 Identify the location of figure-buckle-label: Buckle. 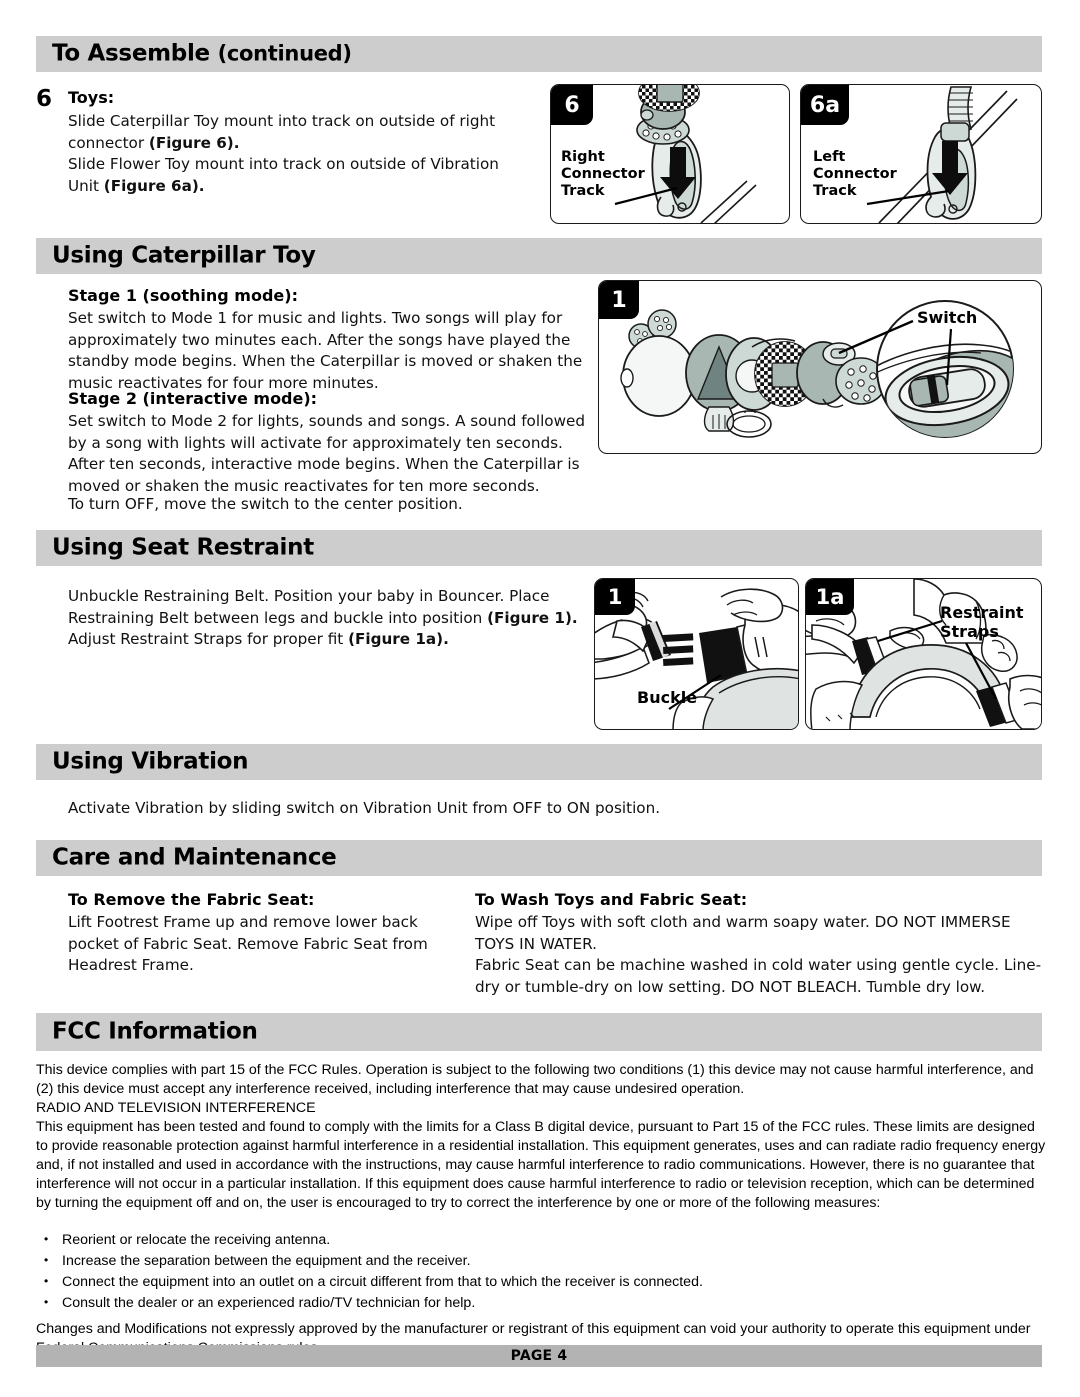
(667, 697).